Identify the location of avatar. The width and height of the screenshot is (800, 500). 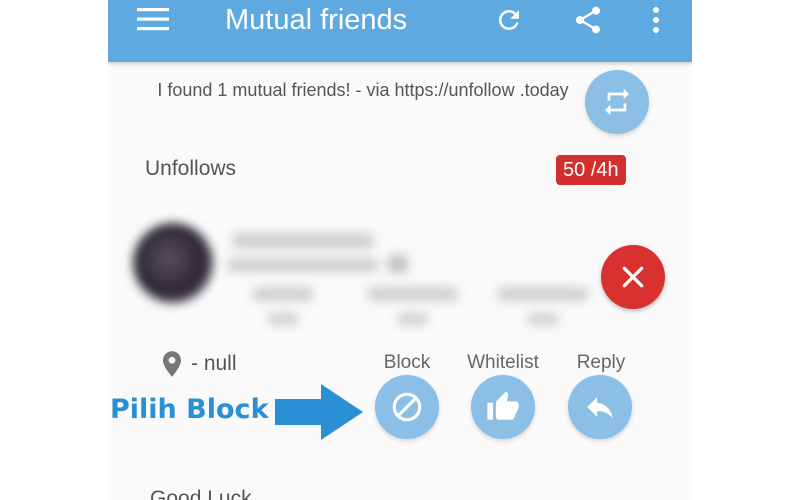
(173, 263).